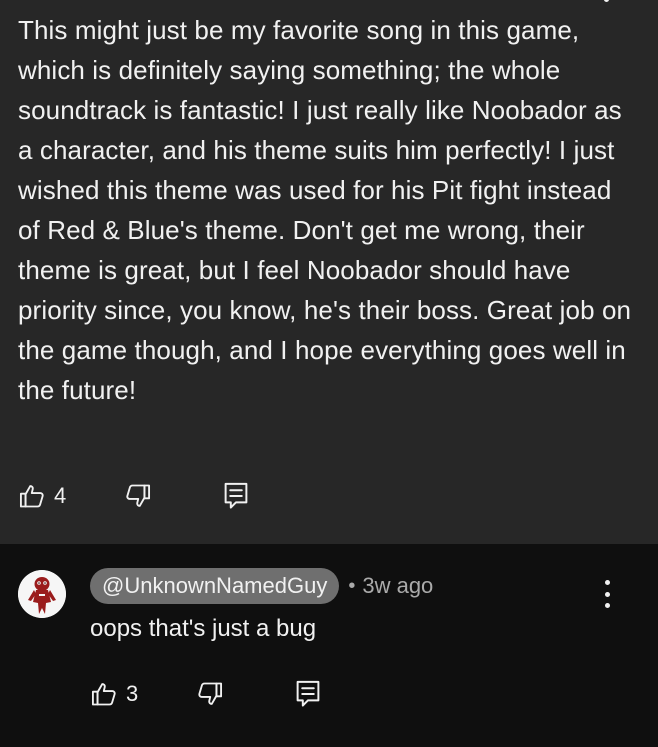  Describe the element at coordinates (60, 495) in the screenshot. I see `like-count: 4` at that location.